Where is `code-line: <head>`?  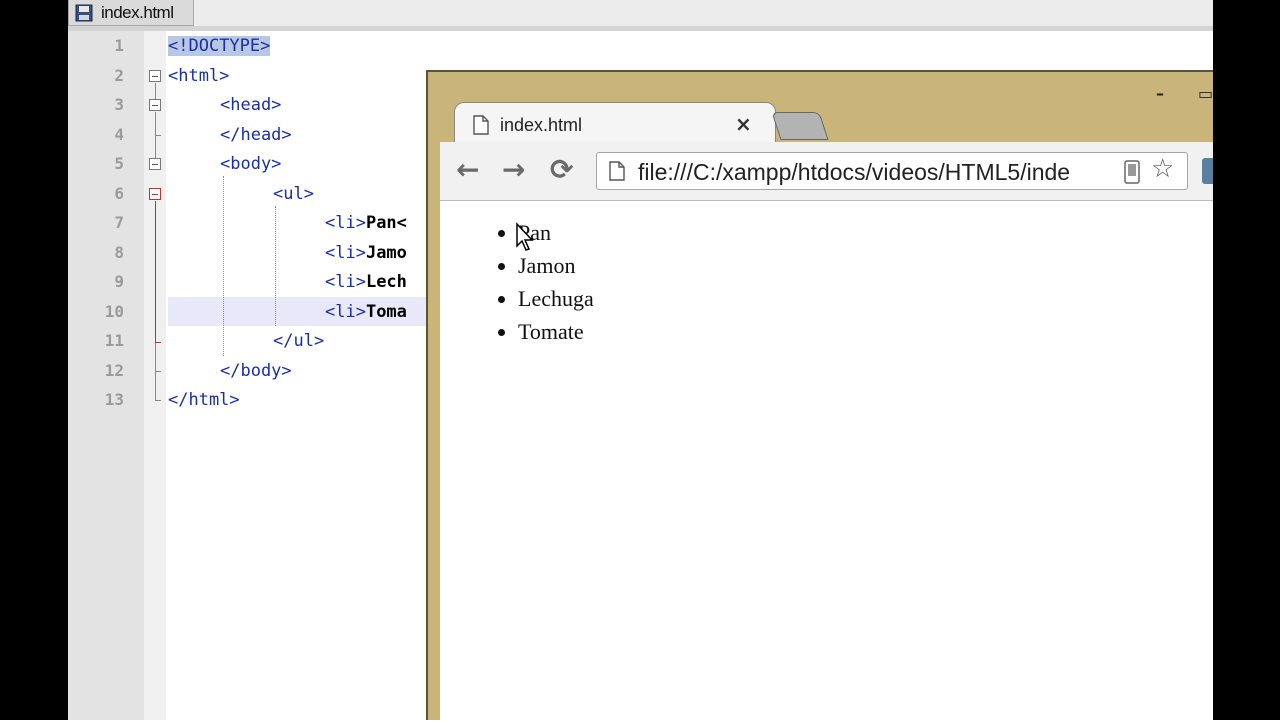 code-line: <head> is located at coordinates (250, 105).